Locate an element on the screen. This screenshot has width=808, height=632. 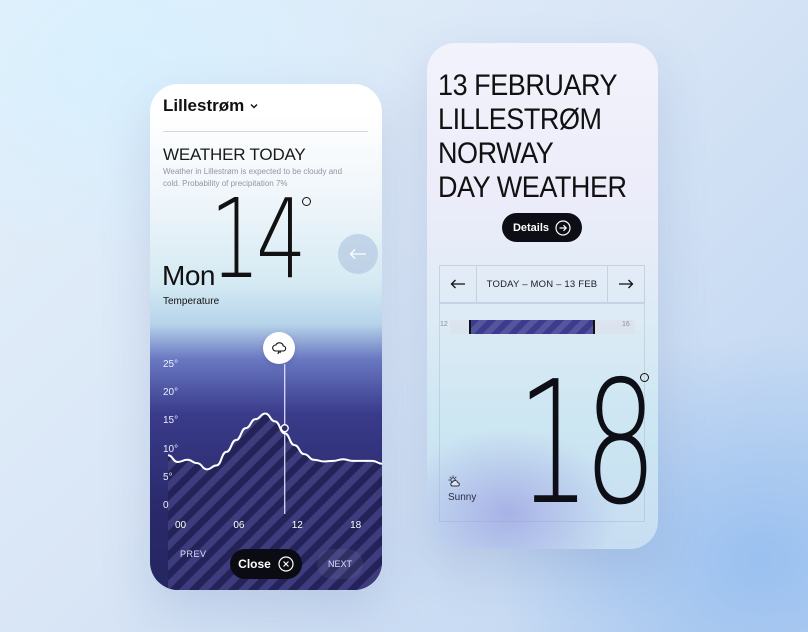
y-tick-label: 5° is located at coordinates (168, 477).